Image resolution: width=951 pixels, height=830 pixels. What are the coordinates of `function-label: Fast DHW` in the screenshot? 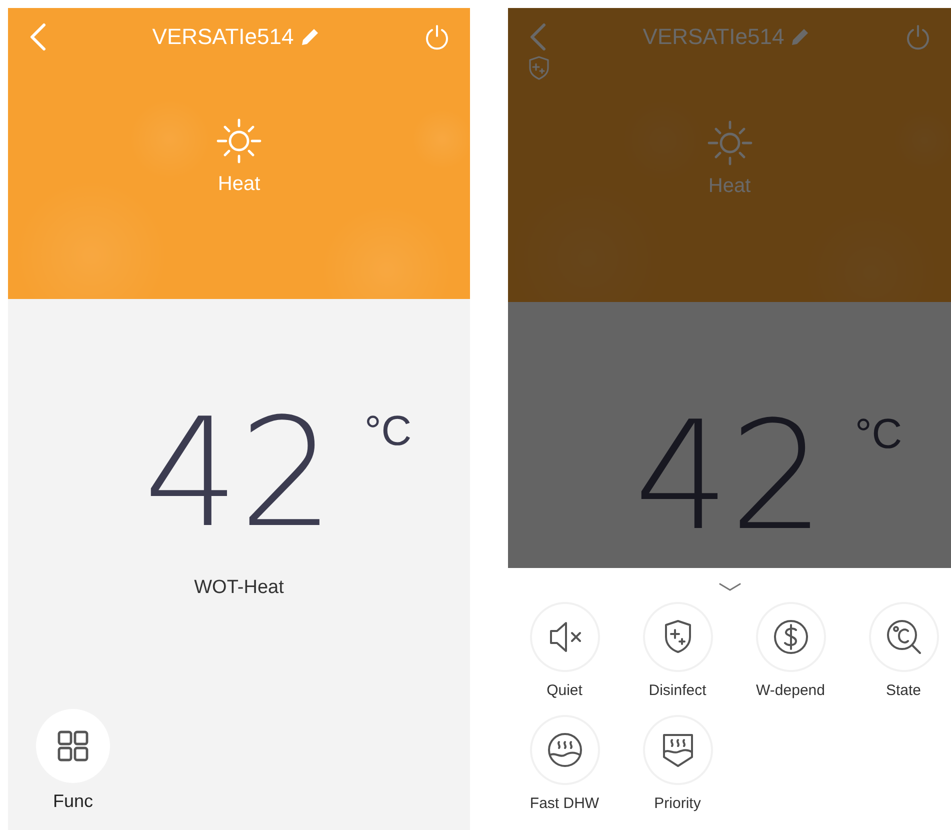 It's located at (565, 803).